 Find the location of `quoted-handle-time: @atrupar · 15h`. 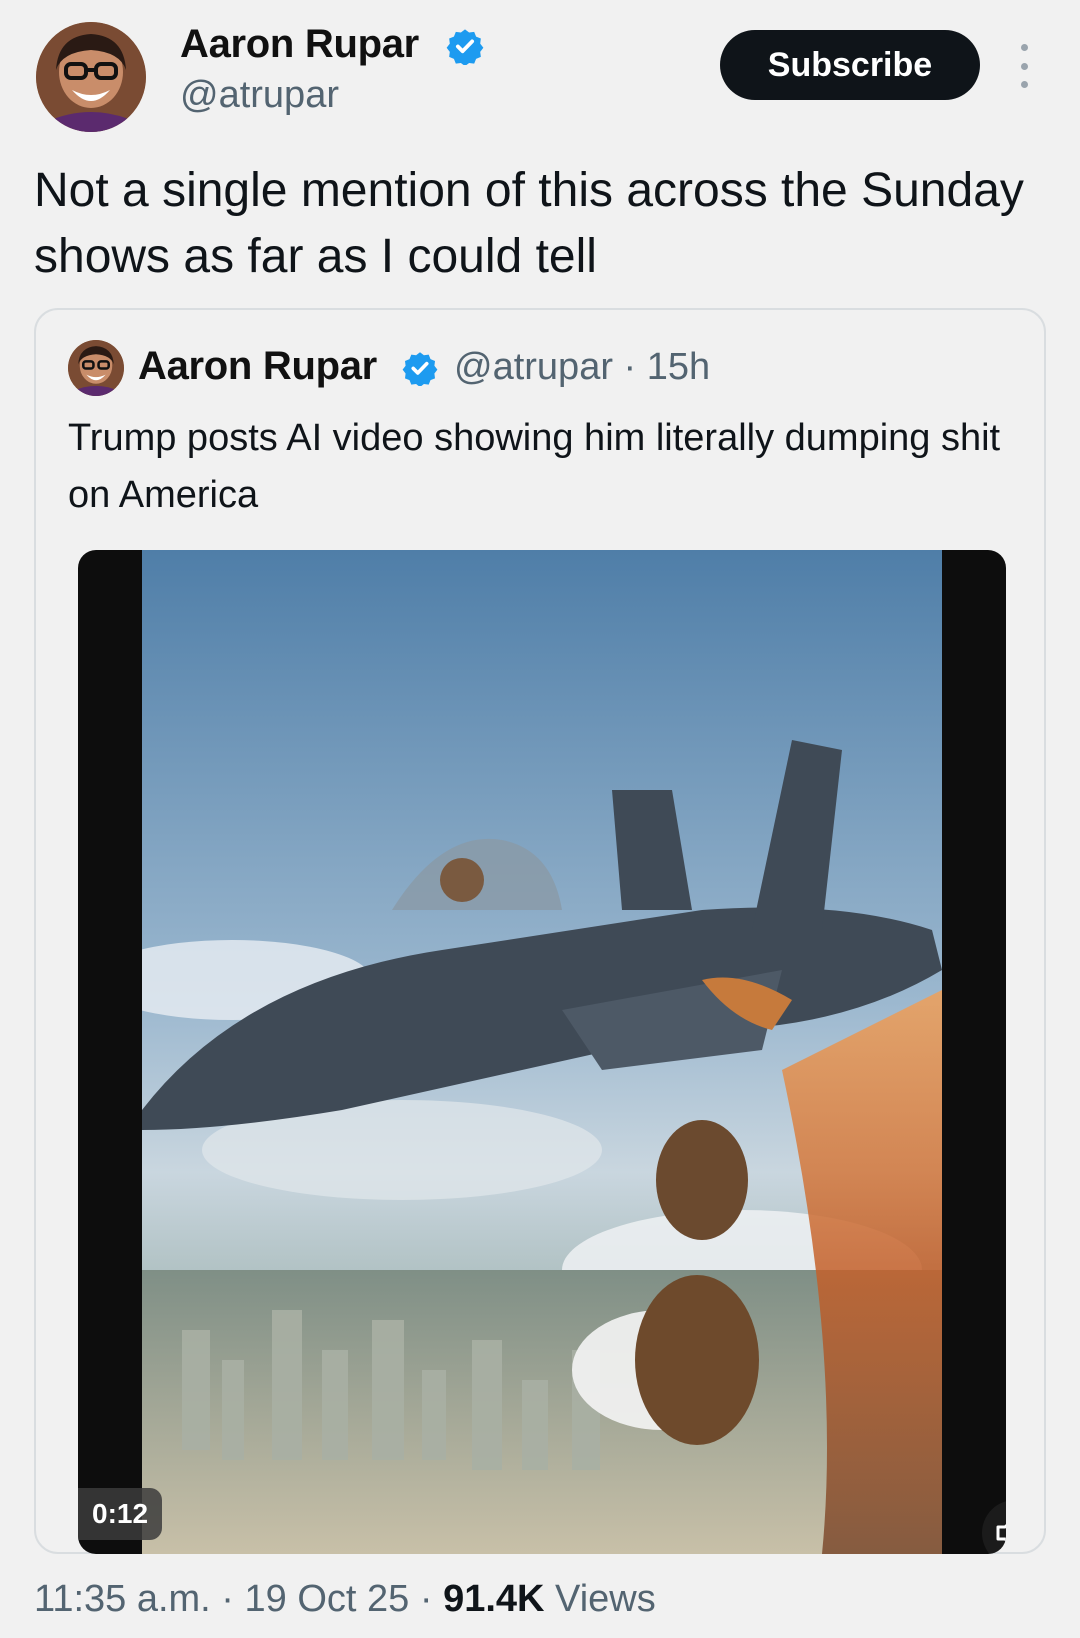

quoted-handle-time: @atrupar · 15h is located at coordinates (582, 367).